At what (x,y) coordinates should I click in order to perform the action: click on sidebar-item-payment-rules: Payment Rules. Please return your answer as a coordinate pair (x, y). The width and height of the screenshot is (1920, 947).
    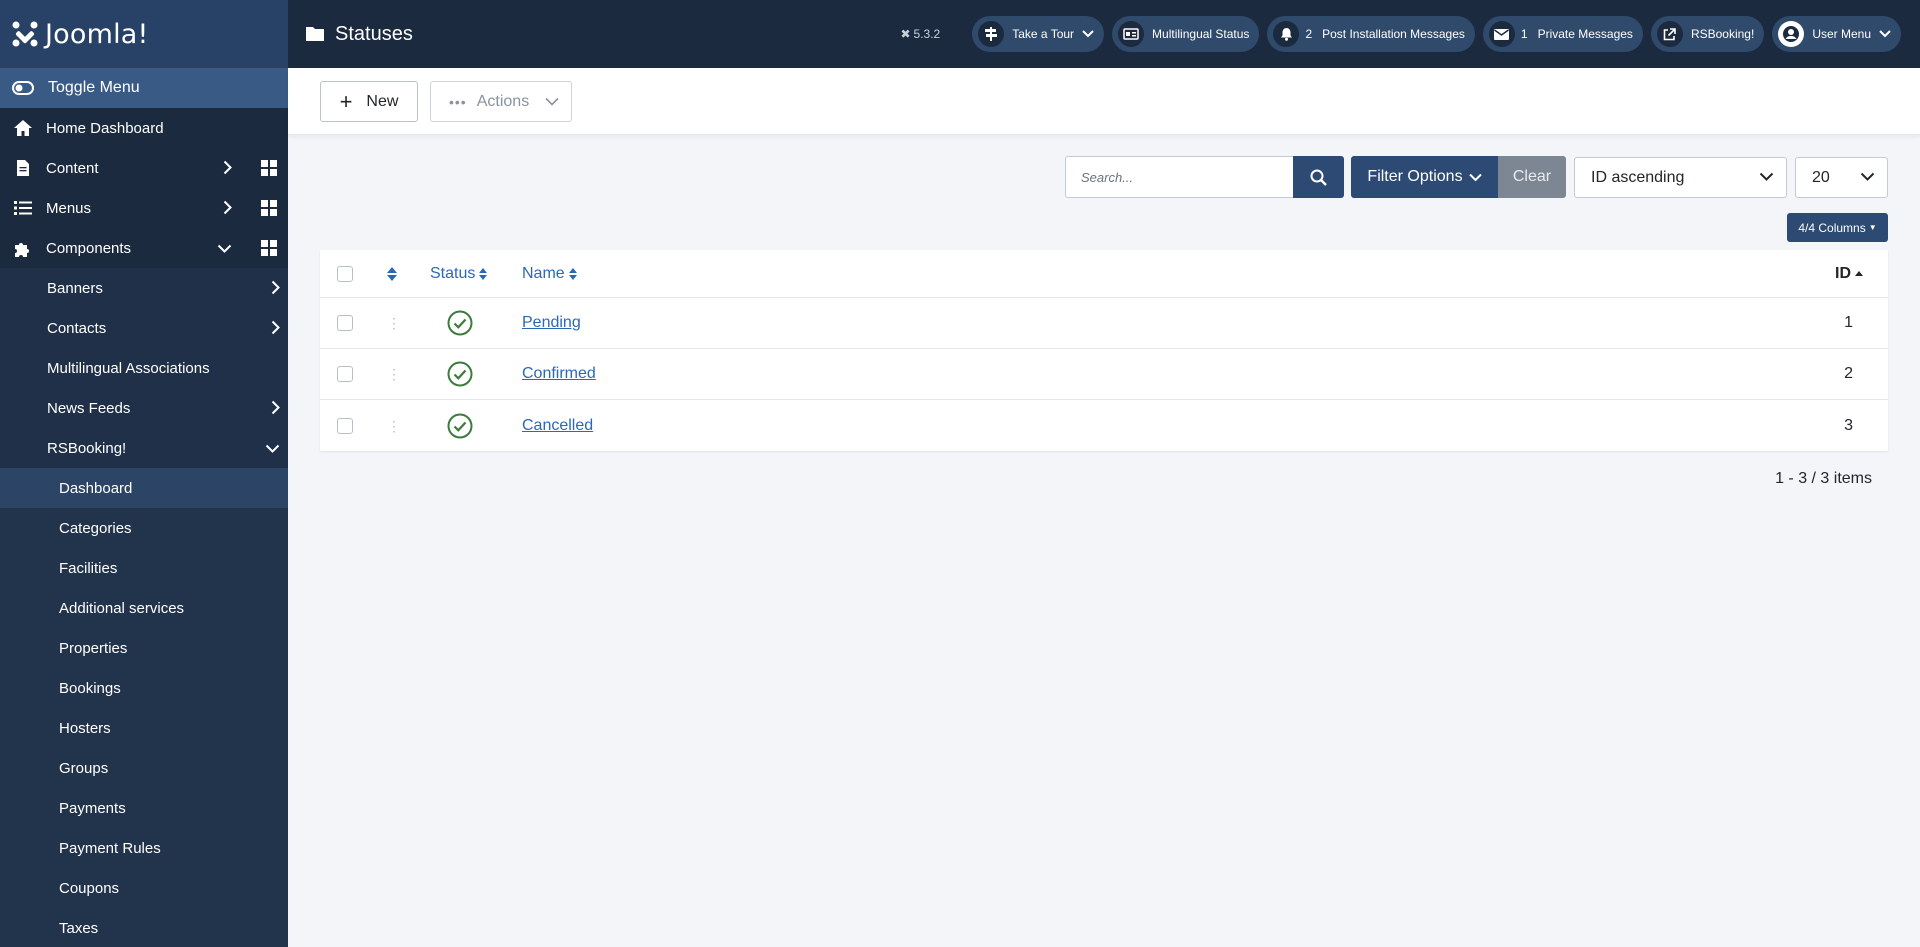
    Looking at the image, I should click on (144, 848).